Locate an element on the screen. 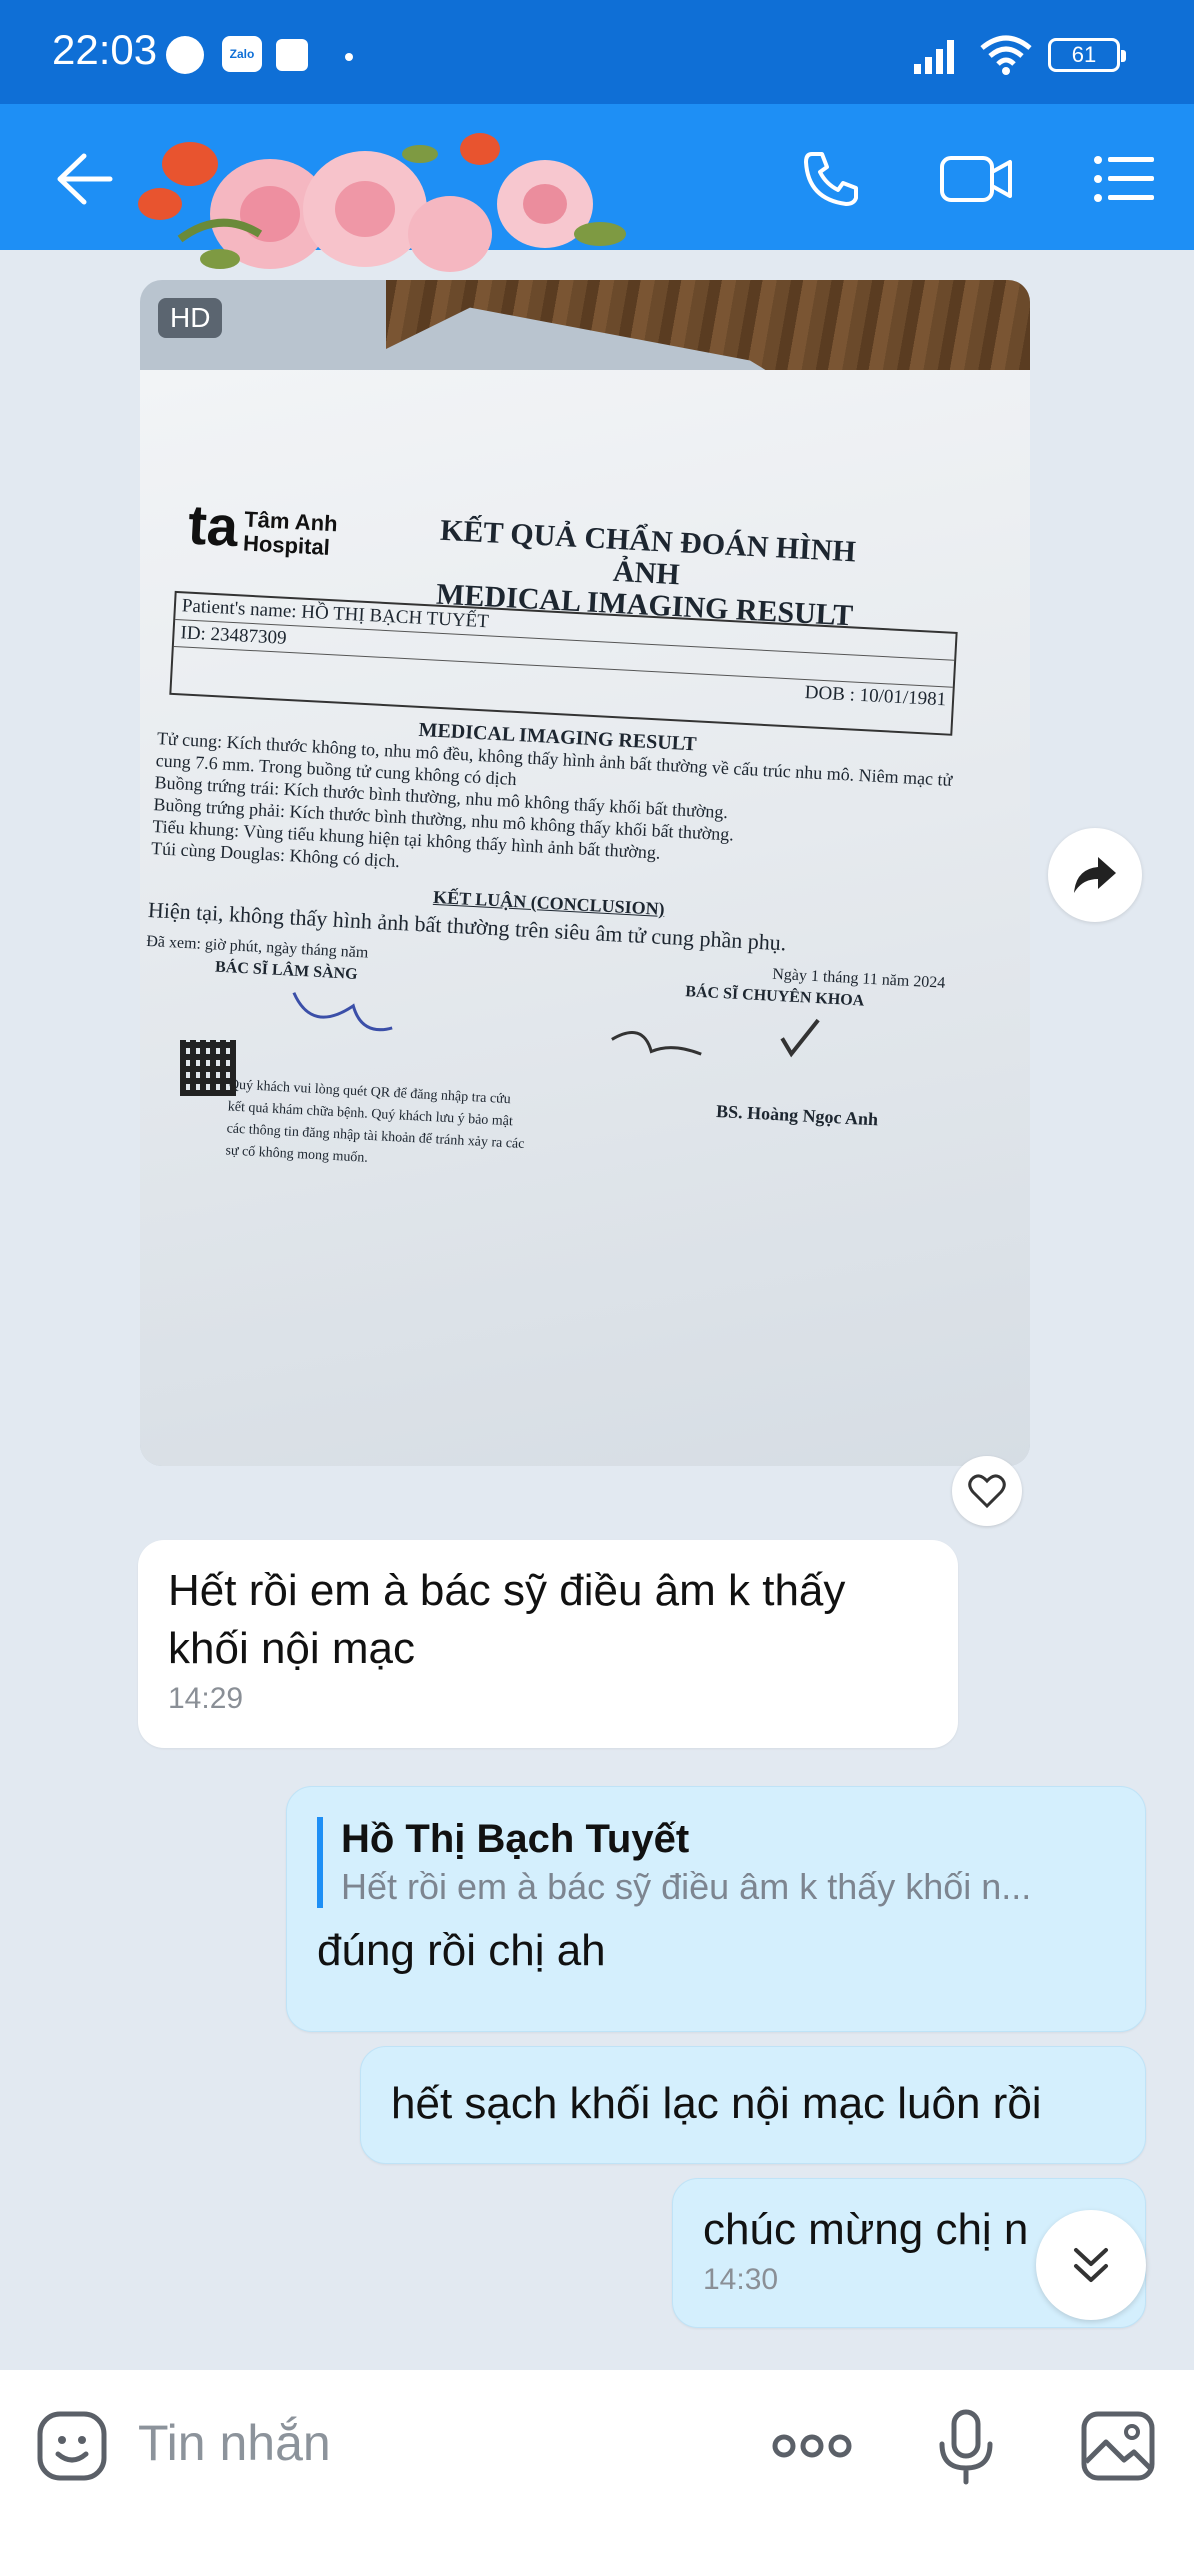 The image size is (1194, 2560). phone-call-icon is located at coordinates (831, 179).